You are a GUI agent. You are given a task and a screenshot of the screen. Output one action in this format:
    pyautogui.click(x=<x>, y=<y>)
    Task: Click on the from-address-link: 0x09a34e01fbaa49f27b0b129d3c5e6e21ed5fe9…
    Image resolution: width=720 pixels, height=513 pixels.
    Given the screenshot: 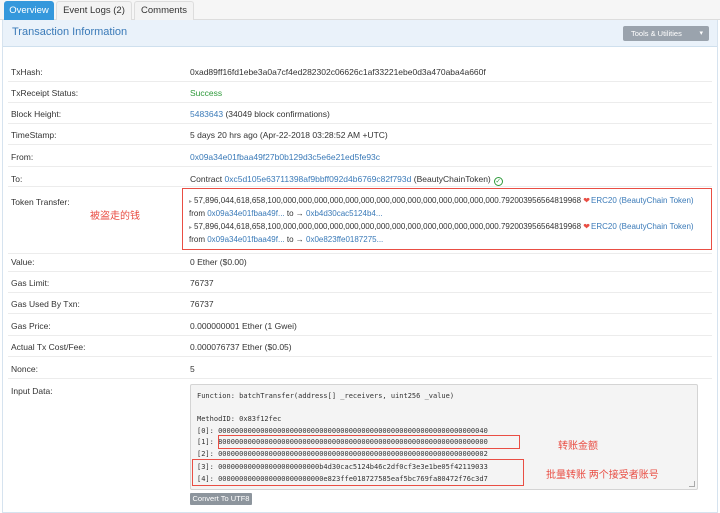 What is the action you would take?
    pyautogui.click(x=285, y=157)
    